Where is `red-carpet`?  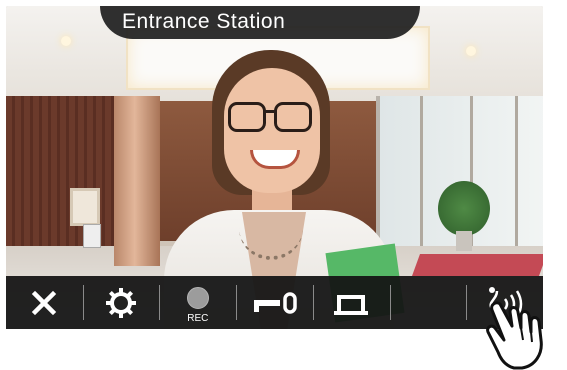 red-carpet is located at coordinates (477, 265).